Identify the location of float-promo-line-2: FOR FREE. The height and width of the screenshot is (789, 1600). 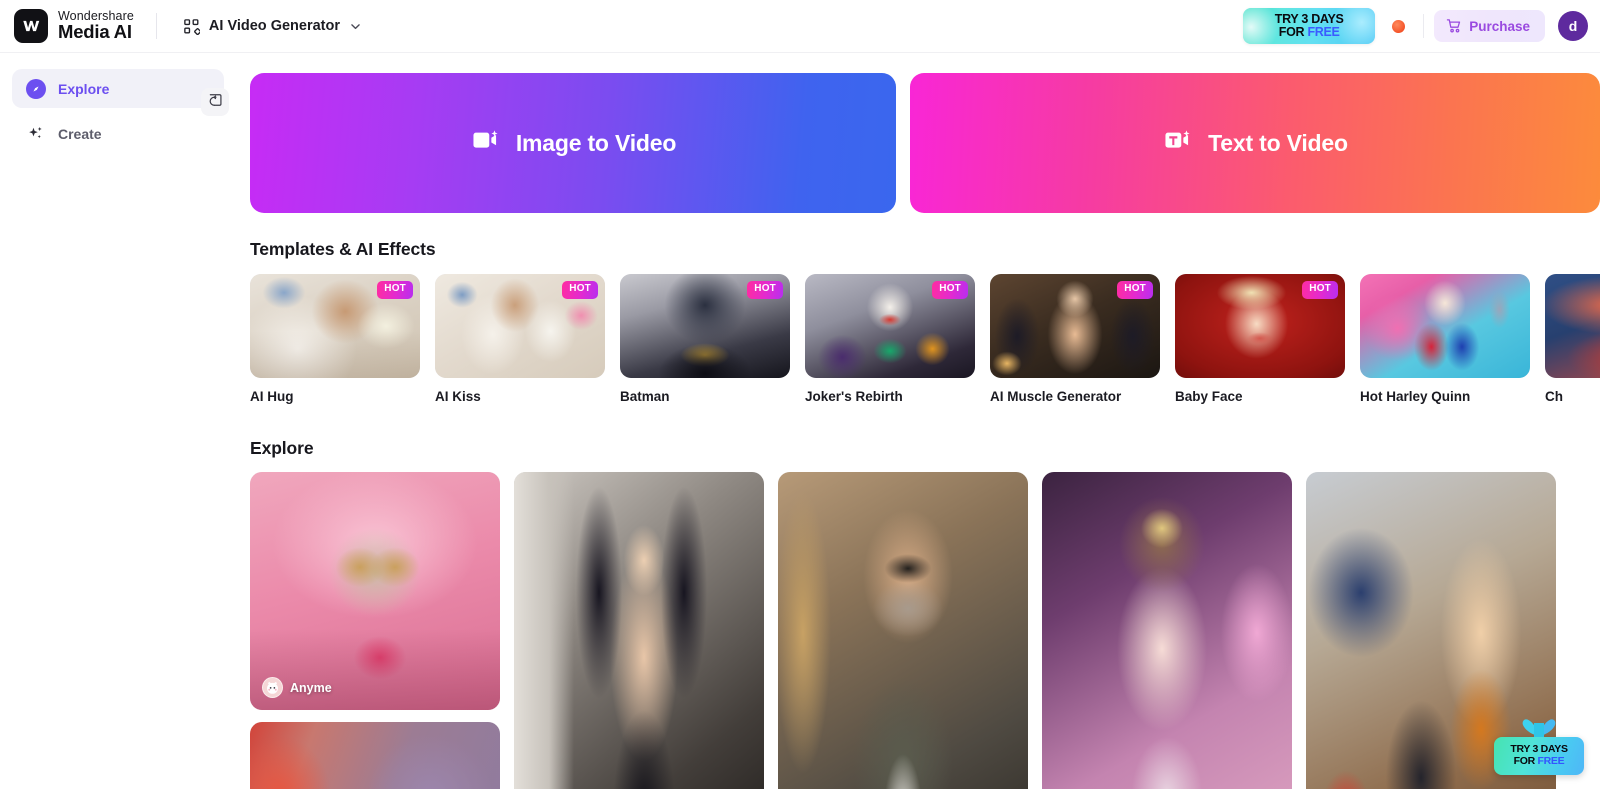
(1539, 760).